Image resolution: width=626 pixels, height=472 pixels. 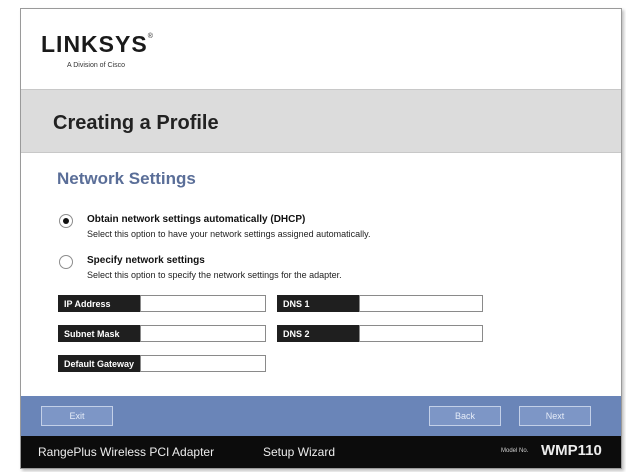 I want to click on default-gateway-label: Default Gateway, so click(x=99, y=363).